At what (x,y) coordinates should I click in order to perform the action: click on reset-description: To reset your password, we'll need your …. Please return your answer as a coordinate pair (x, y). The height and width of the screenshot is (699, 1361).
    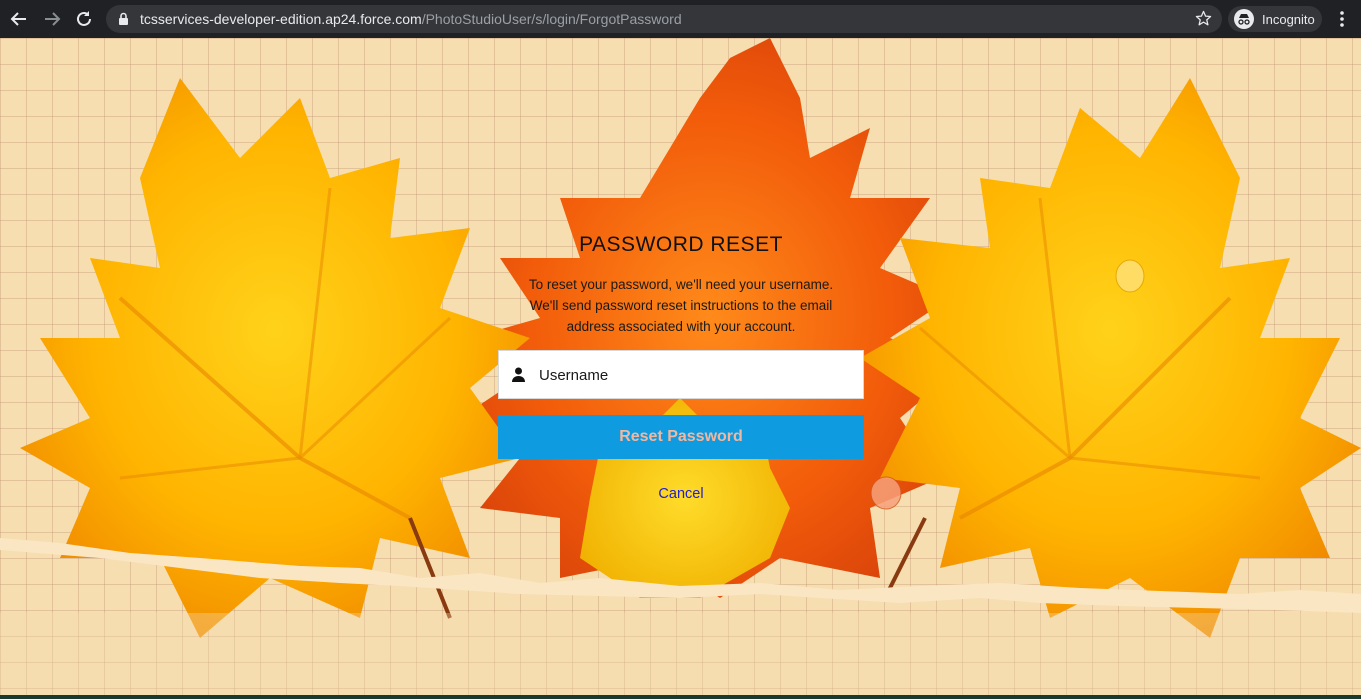
    Looking at the image, I should click on (681, 305).